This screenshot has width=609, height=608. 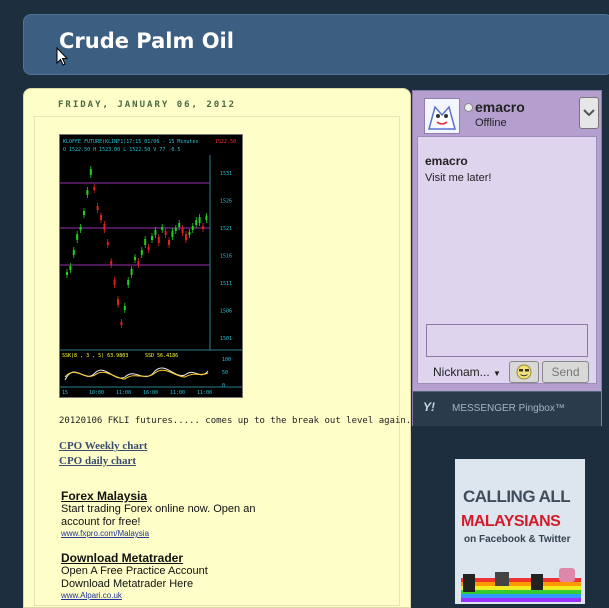 What do you see at coordinates (161, 356) in the screenshot?
I see `chart-osc-label-2: SSD 56.4186` at bounding box center [161, 356].